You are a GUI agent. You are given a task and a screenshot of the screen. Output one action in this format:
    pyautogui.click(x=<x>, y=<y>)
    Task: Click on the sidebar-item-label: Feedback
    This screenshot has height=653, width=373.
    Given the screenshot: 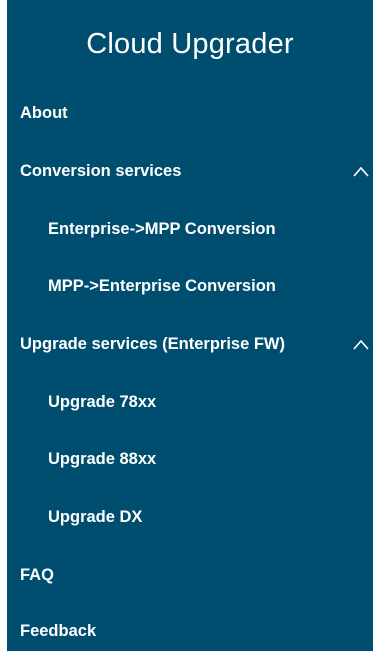 What is the action you would take?
    pyautogui.click(x=58, y=630)
    